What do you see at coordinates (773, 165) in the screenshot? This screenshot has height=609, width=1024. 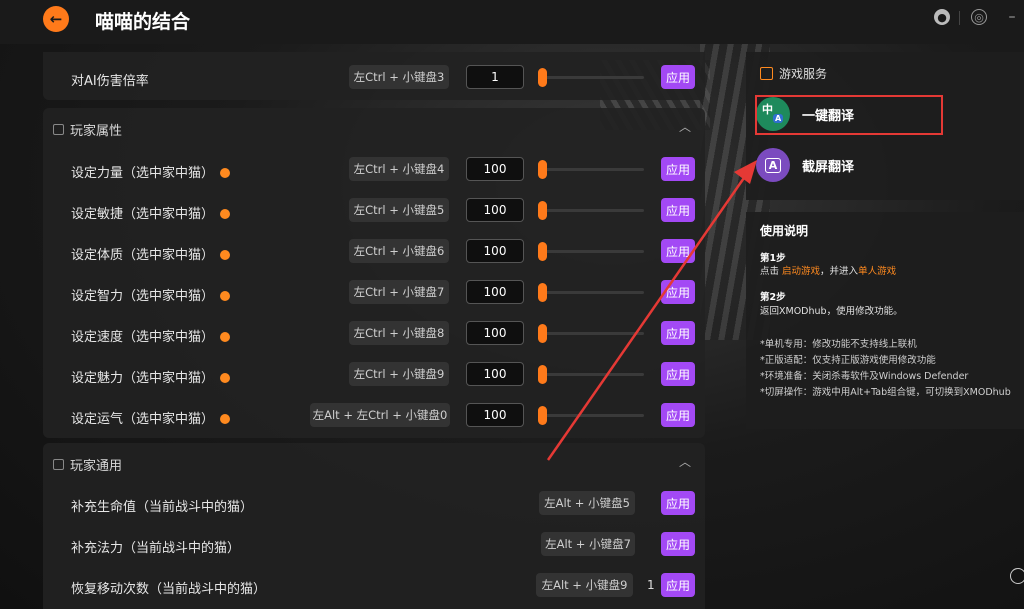 I see `screenshot-translate-icon: A` at bounding box center [773, 165].